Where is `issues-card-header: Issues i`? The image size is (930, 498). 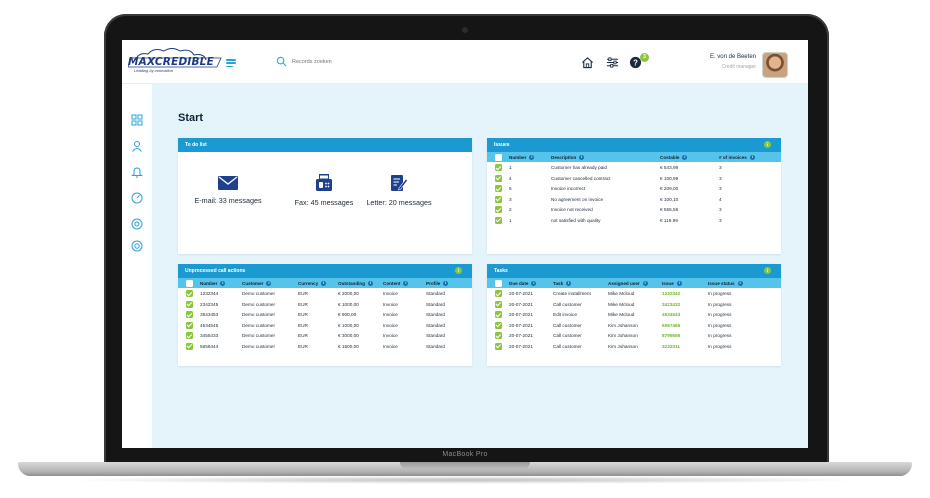
issues-card-header: Issues i is located at coordinates (634, 145).